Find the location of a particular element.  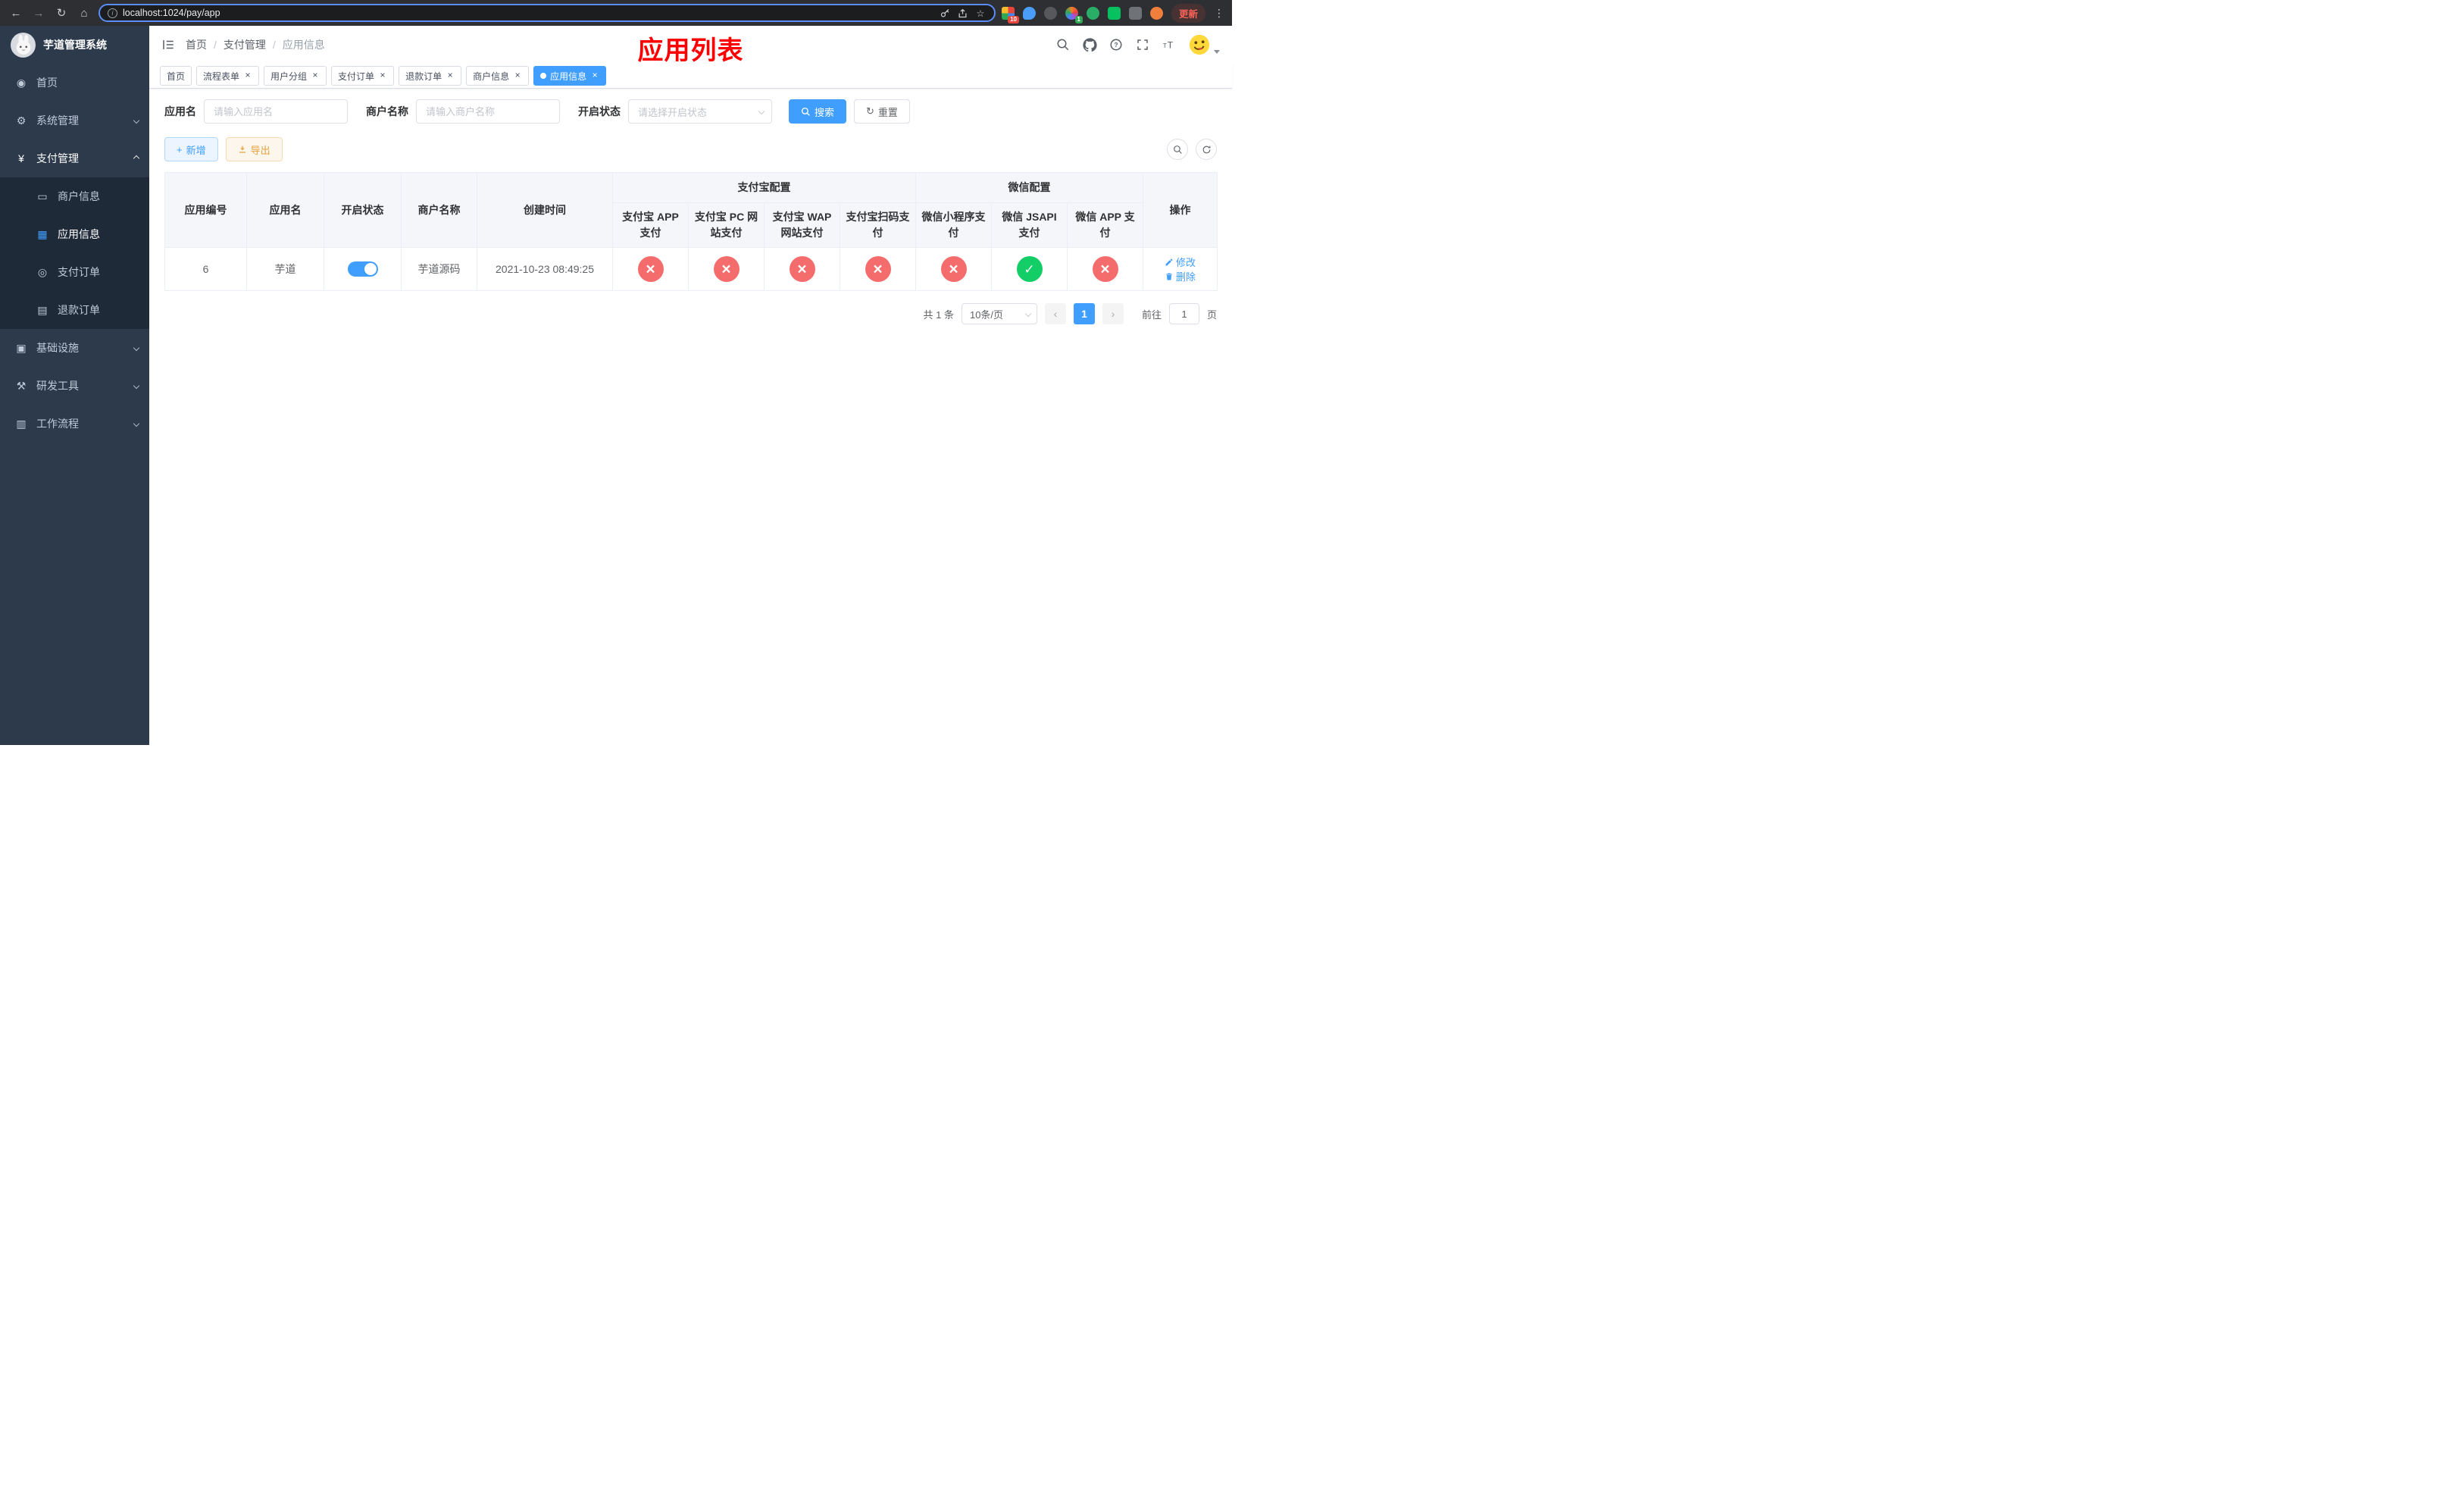

edit-link: 修改 is located at coordinates (1180, 262).